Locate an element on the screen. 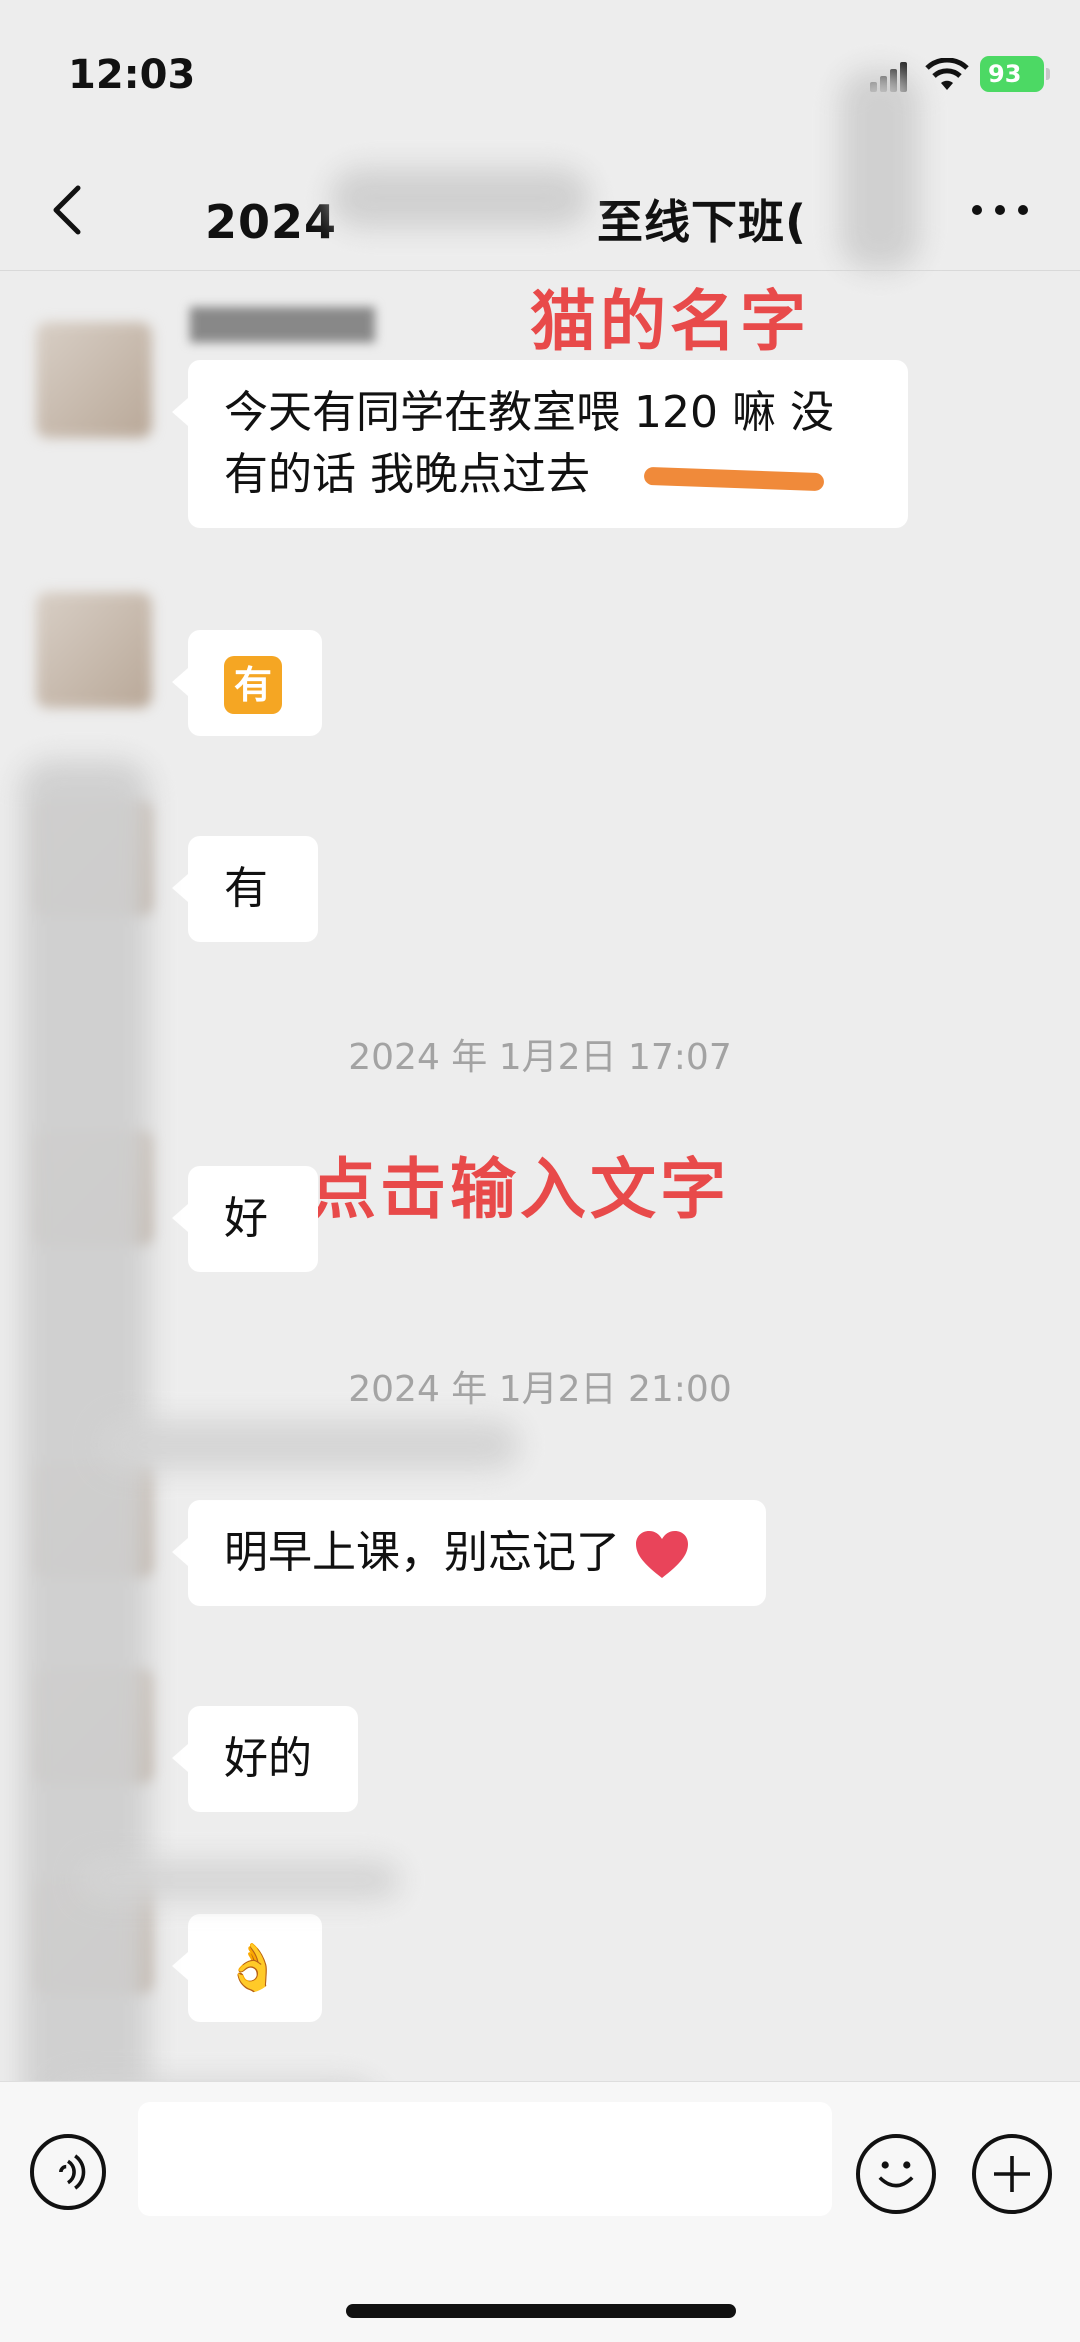 Image resolution: width=1080 pixels, height=2342 pixels. battery-icon: 93 is located at coordinates (1015, 74).